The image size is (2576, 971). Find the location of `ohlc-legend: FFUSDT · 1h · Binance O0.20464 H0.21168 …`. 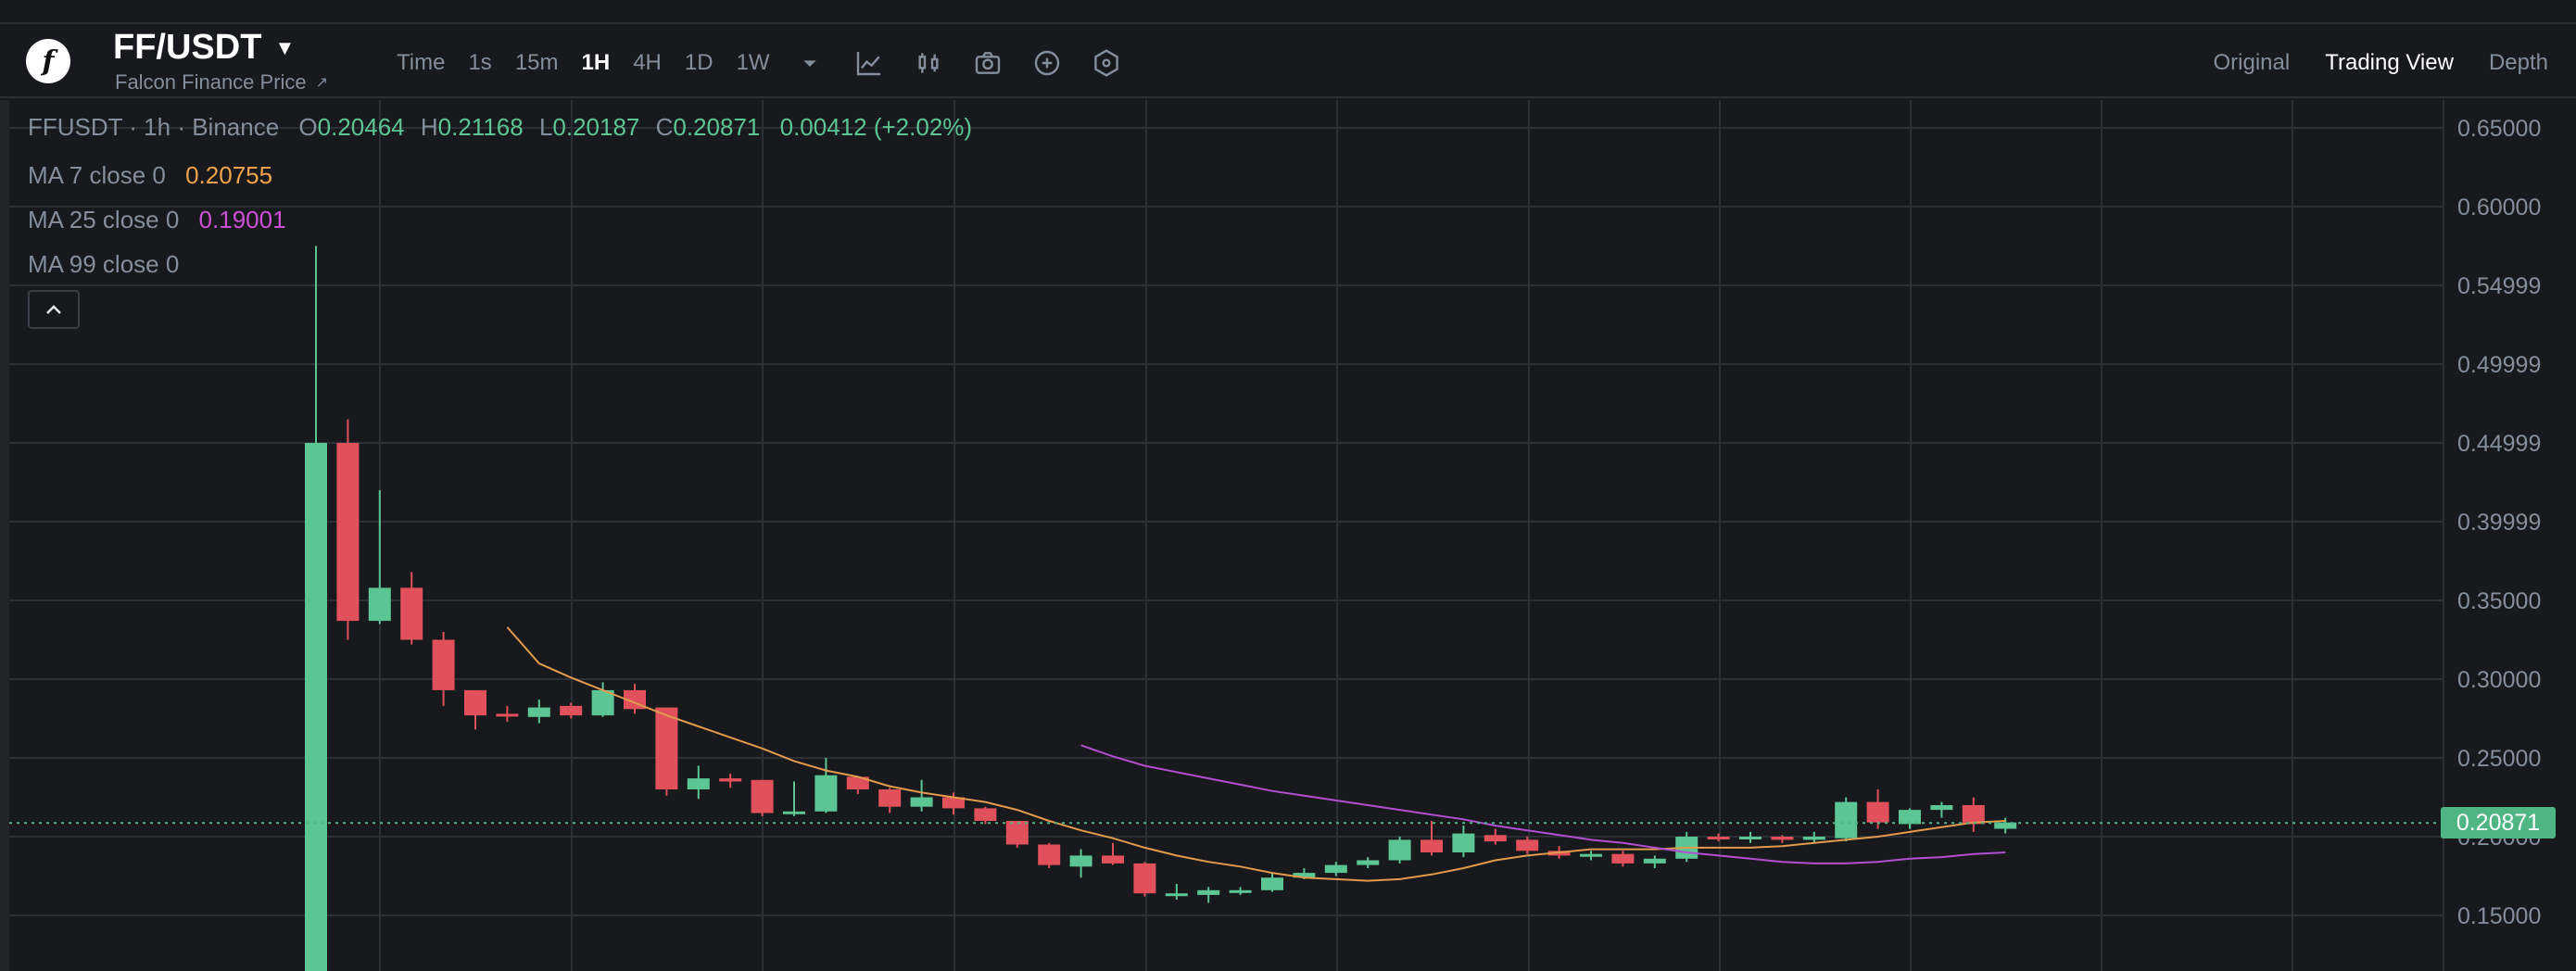

ohlc-legend: FFUSDT · 1h · Binance O0.20464 H0.21168 … is located at coordinates (500, 128).